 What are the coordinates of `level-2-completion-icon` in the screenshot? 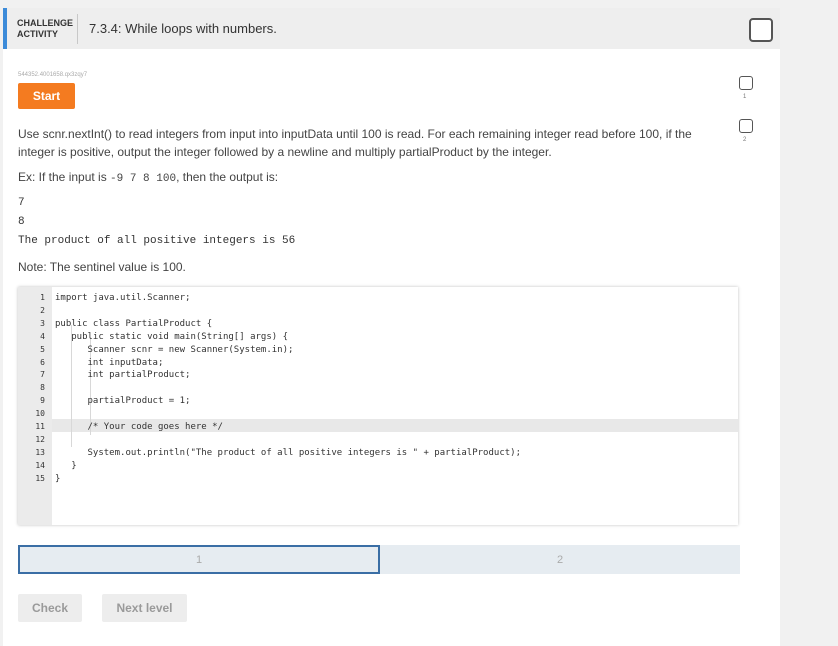 It's located at (746, 126).